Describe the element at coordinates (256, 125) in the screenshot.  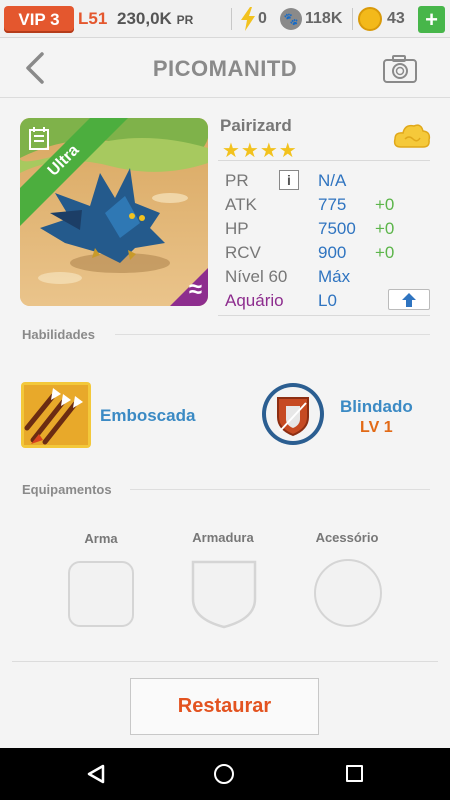
I see `monster-name: Pairizard` at that location.